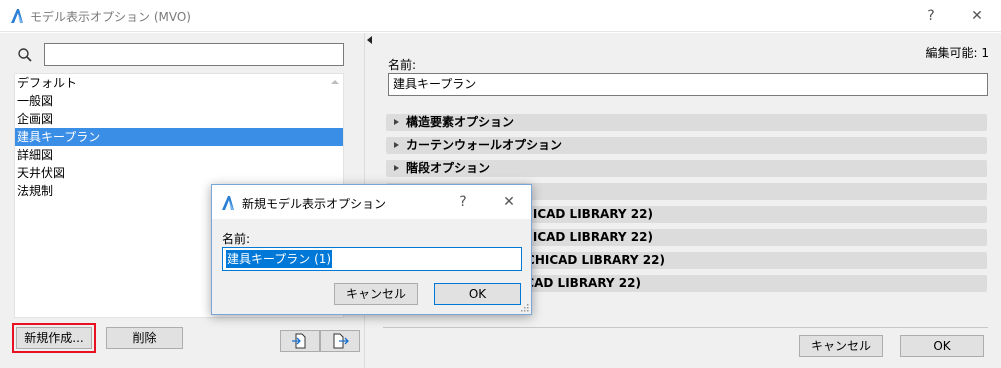 This screenshot has height=368, width=1001. I want to click on dialog-titlebar: 新規モデル表示オプション ? ✕, so click(371, 202).